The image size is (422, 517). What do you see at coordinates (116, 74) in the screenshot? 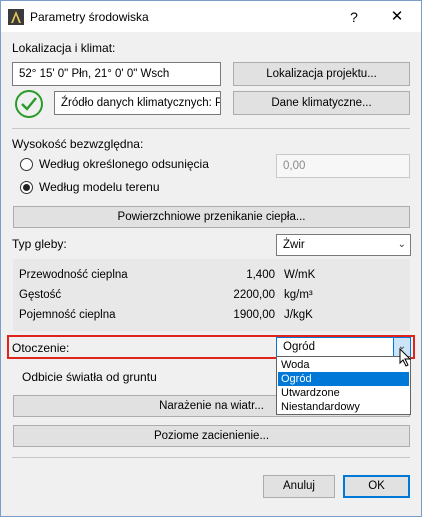
I see `coordinates-field: 52° 15' 0" Płn, 21° 0' 0" Wsch` at bounding box center [116, 74].